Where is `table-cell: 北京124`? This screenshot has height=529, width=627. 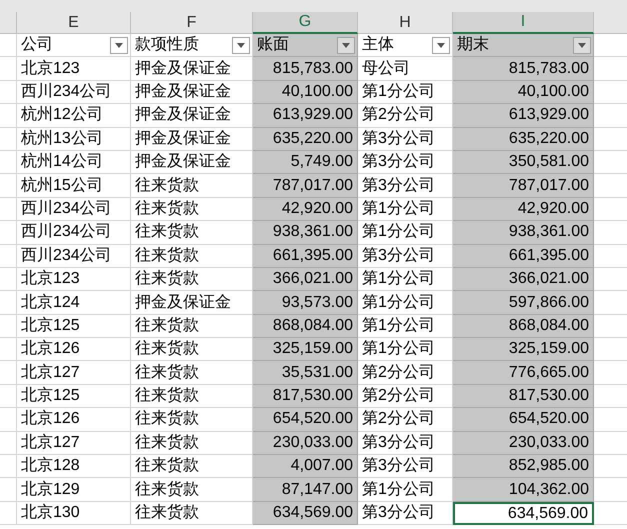
table-cell: 北京124 is located at coordinates (74, 303).